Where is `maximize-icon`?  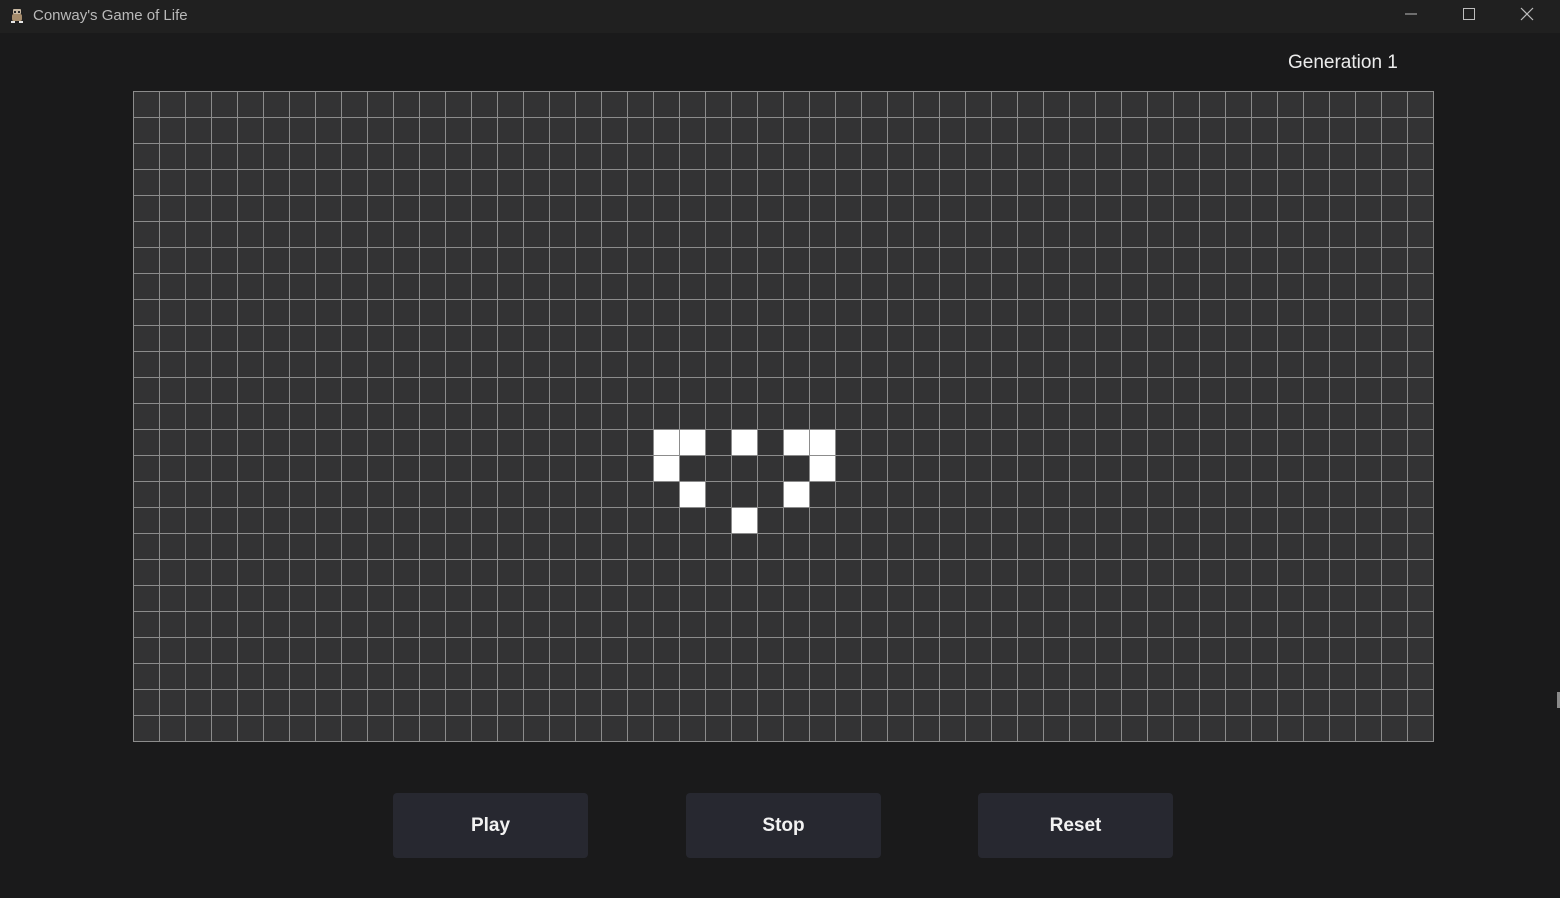
maximize-icon is located at coordinates (1469, 16).